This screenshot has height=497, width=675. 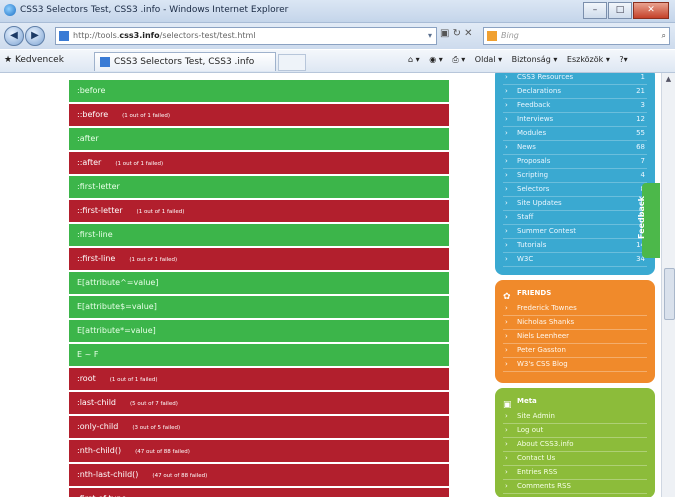 I want to click on category-label: Feedback, so click(x=534, y=105).